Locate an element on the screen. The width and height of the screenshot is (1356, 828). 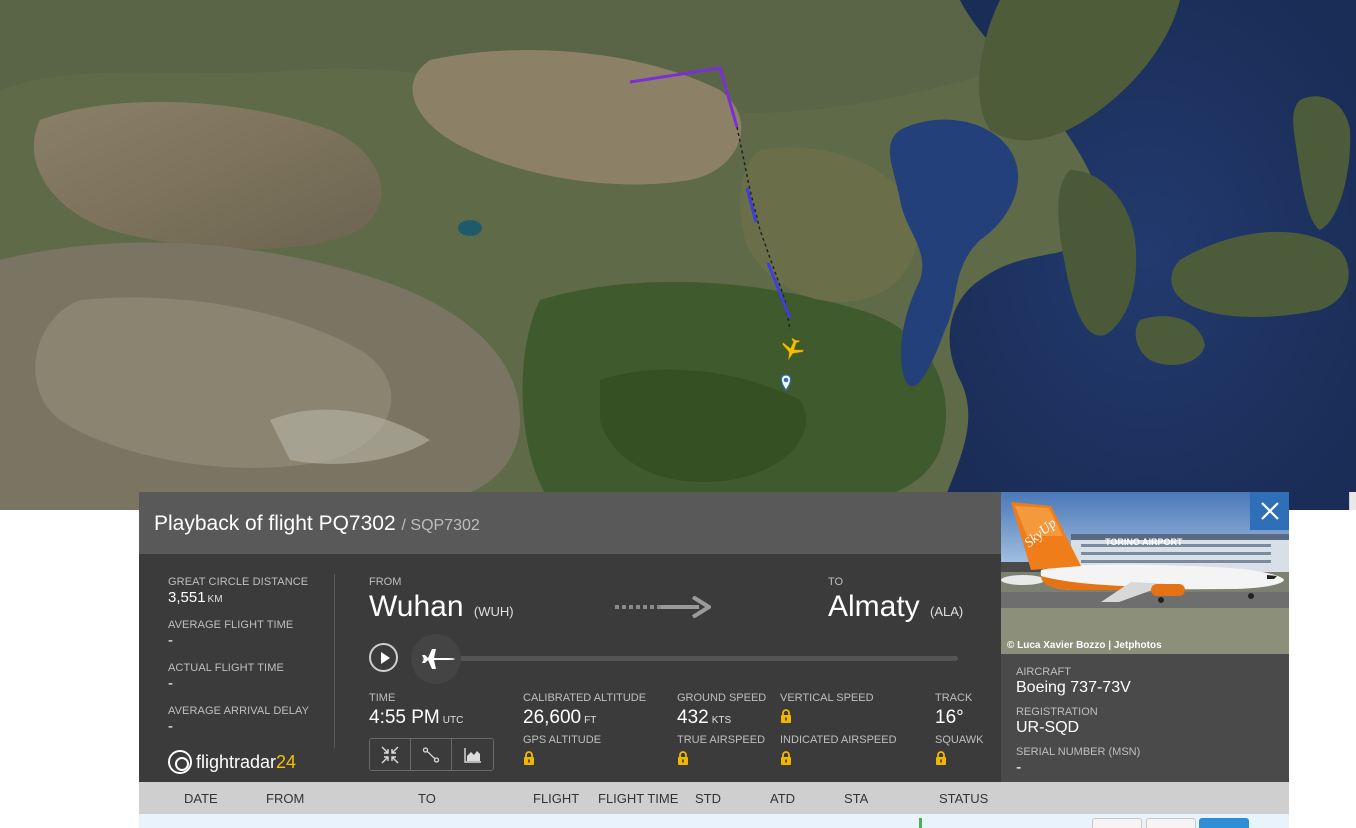
serial-number-label: SERIAL NUMBER (MSN) is located at coordinates (1078, 752).